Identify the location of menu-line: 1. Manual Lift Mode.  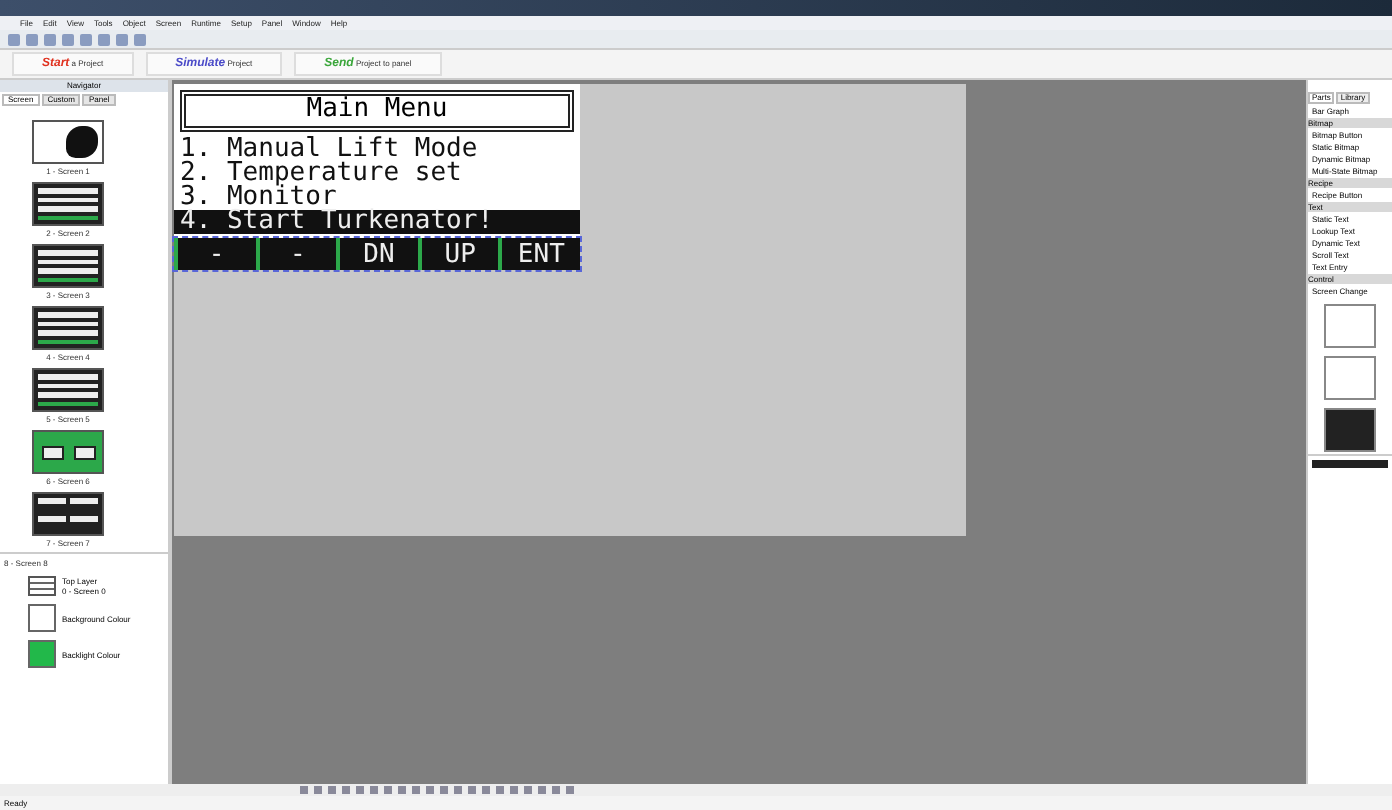
(377, 150).